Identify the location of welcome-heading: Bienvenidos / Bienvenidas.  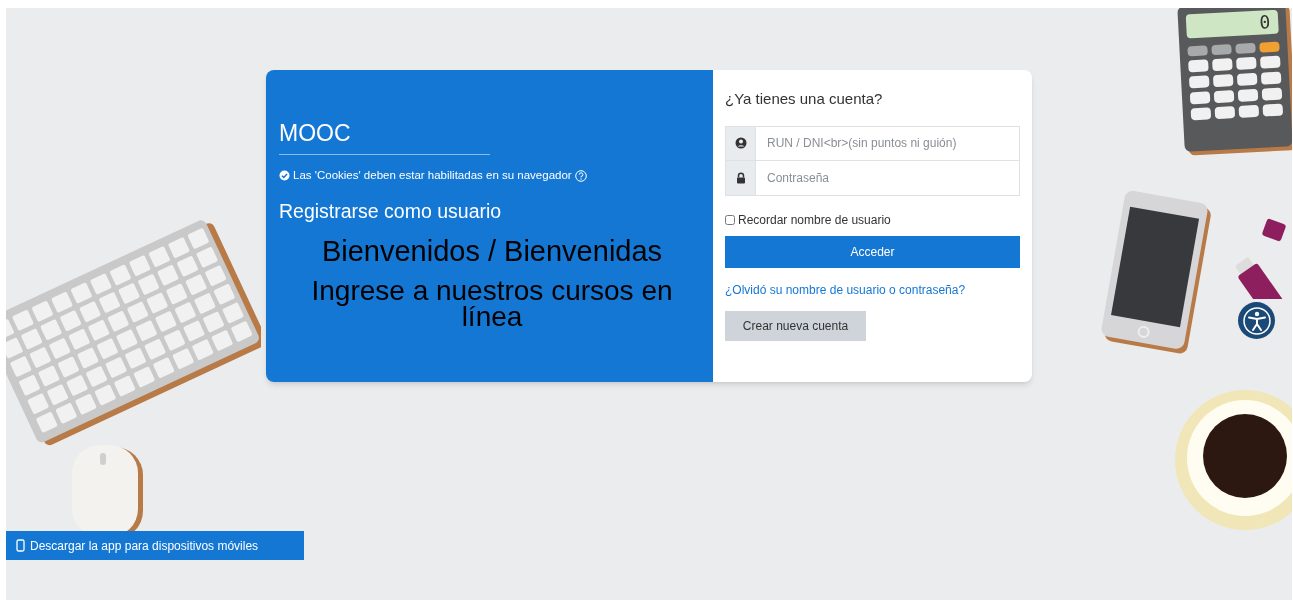
(492, 251).